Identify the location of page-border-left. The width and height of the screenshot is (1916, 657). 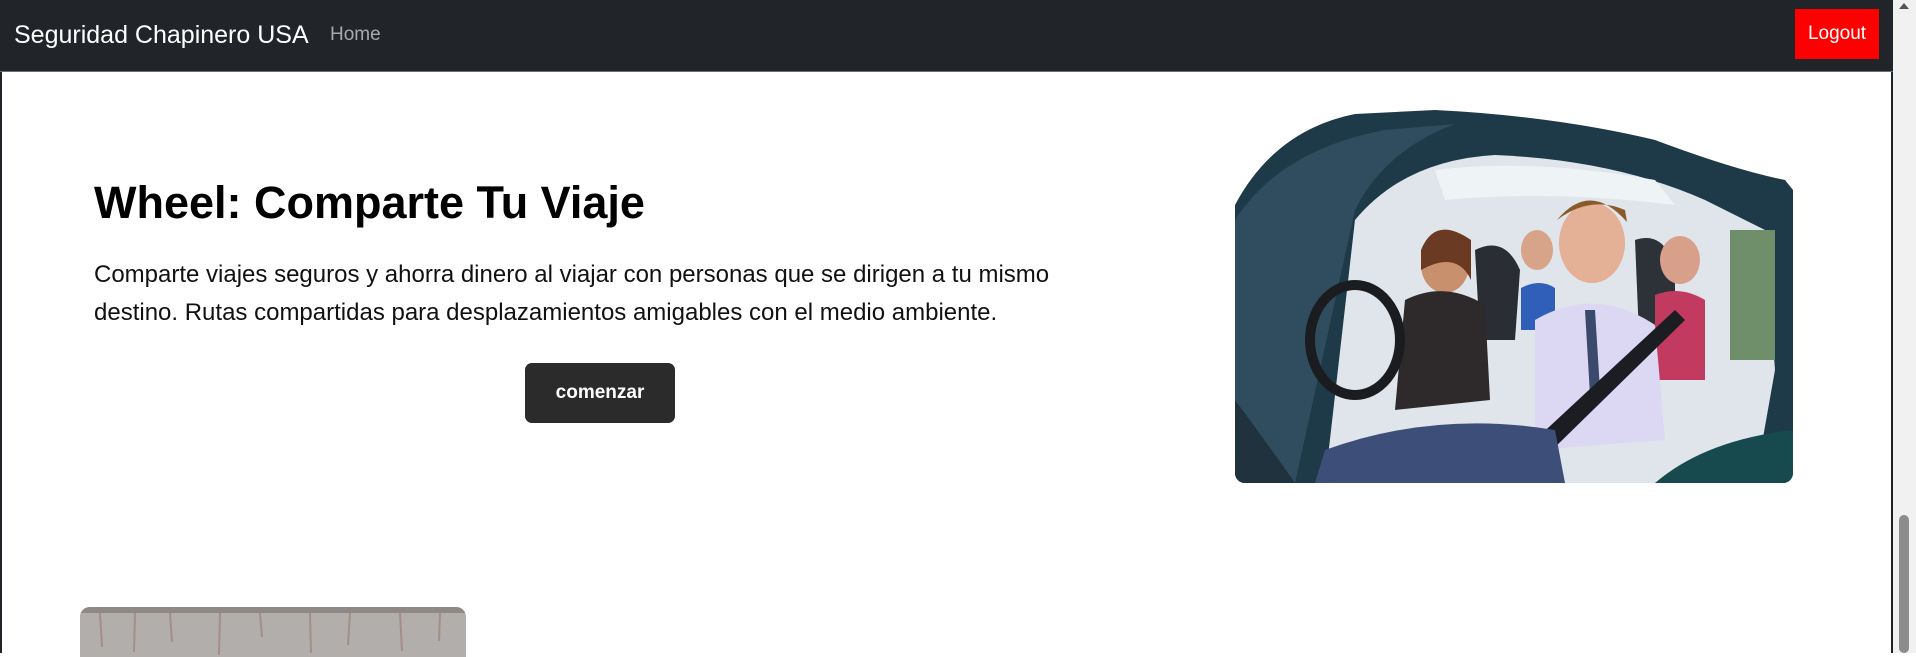
(1, 362).